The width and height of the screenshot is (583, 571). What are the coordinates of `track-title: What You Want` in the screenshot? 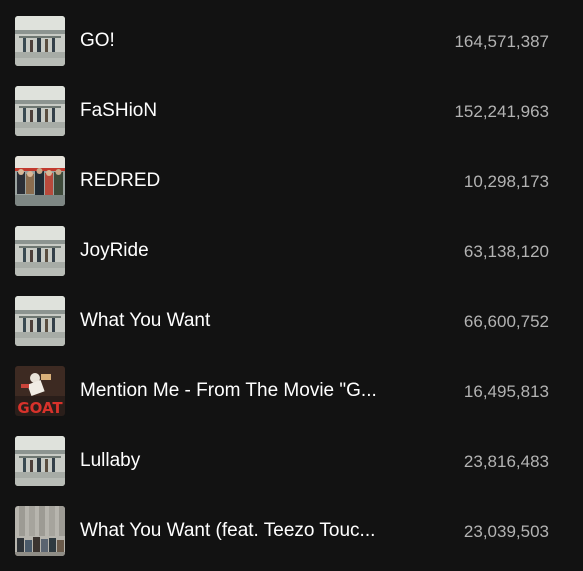 It's located at (245, 321).